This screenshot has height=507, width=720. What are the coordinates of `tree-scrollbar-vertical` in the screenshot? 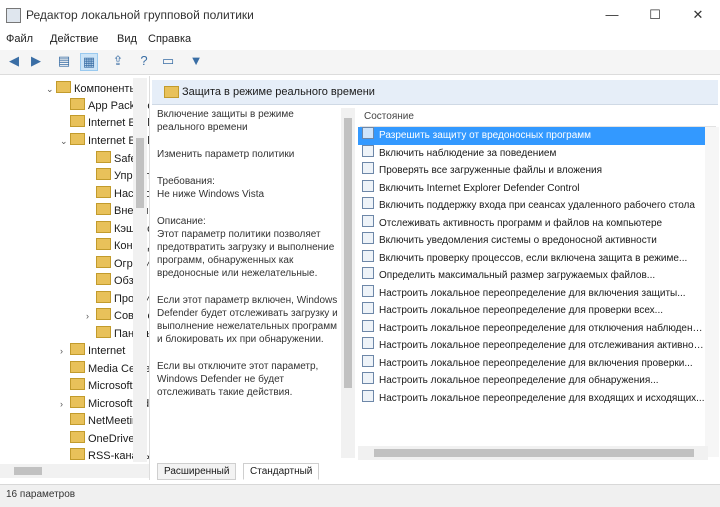 It's located at (140, 270).